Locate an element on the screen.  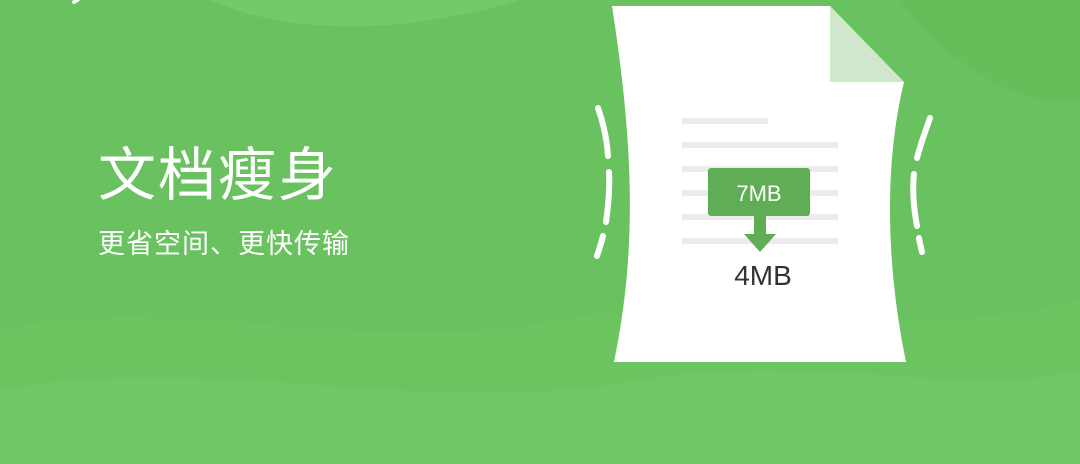
original-size-label: 7MB is located at coordinates (758, 193).